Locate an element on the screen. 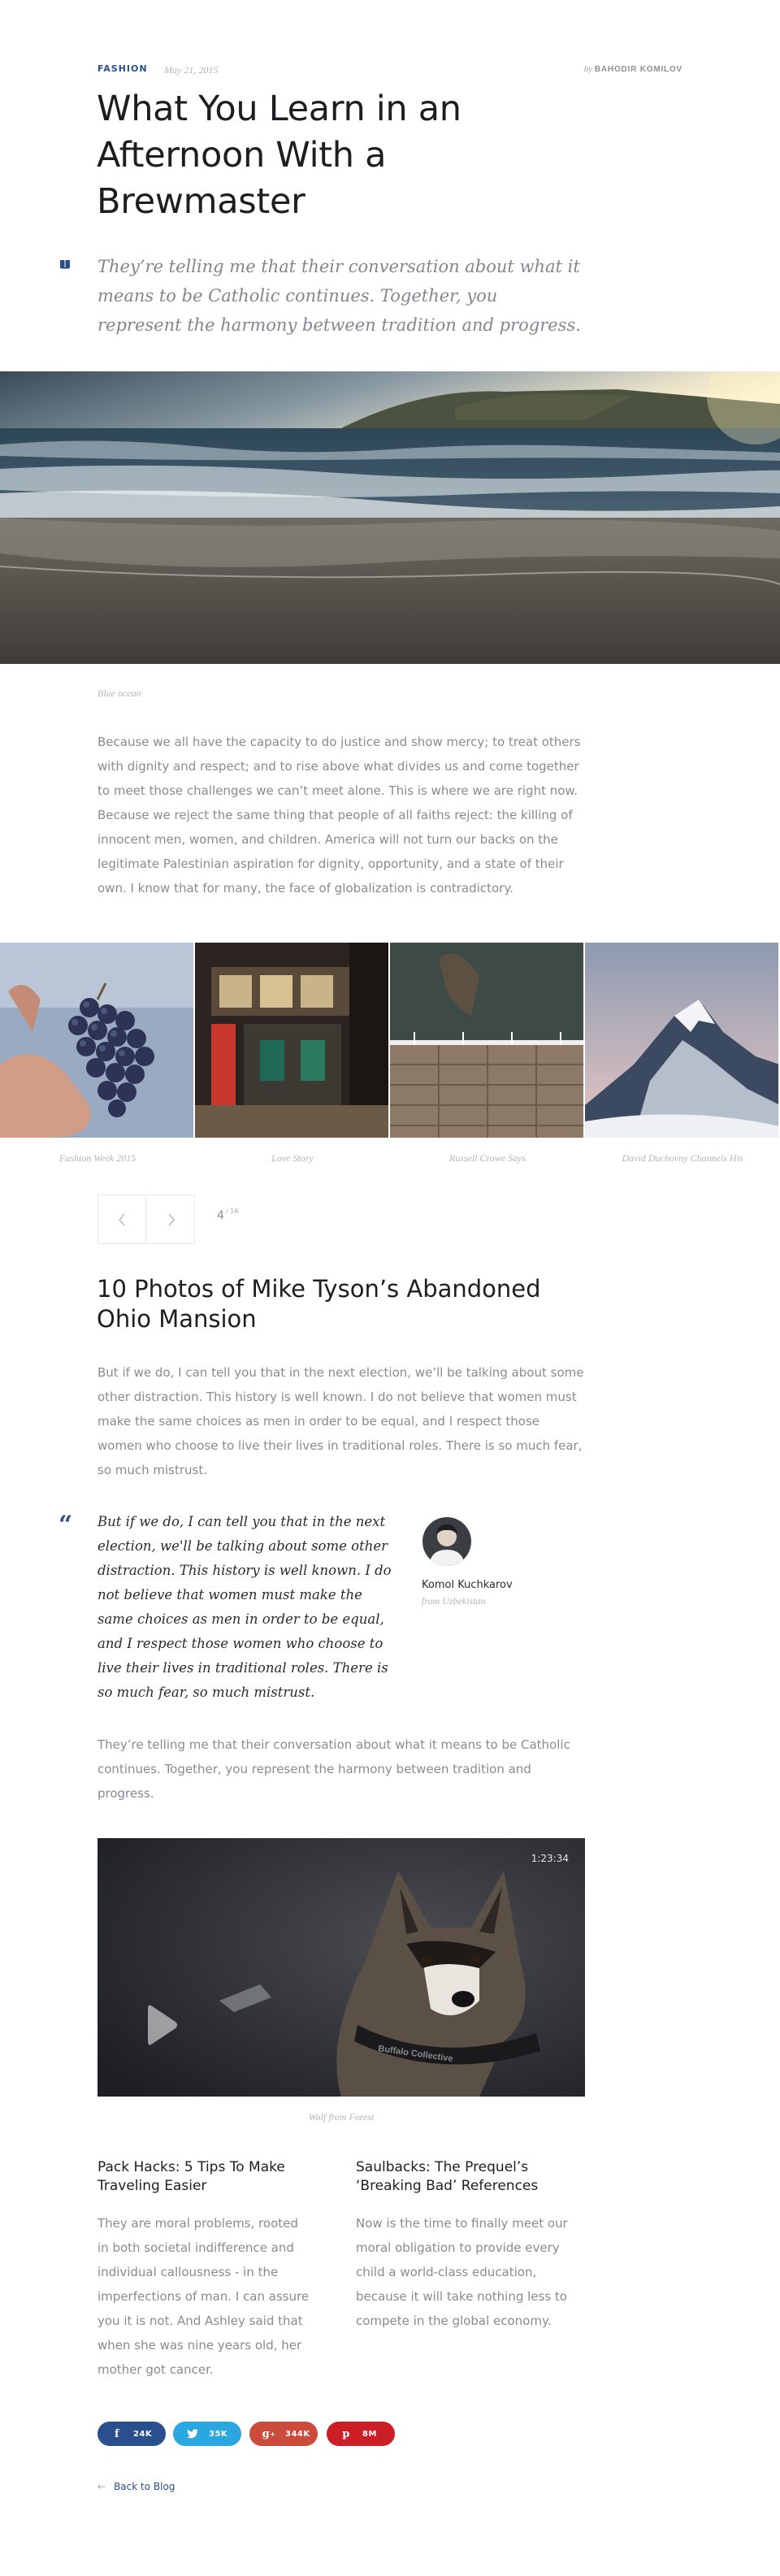 This screenshot has width=780, height=2576. play-icon is located at coordinates (162, 2025).